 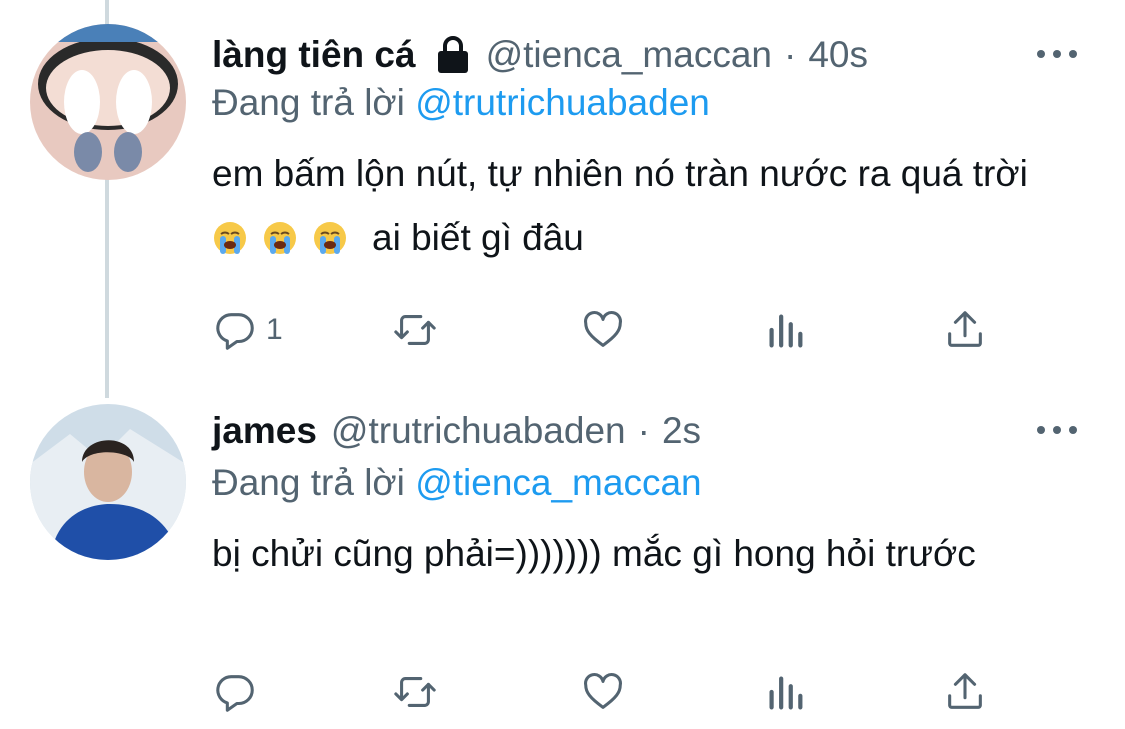 I want to click on action-bar: 1, so click(x=612, y=330).